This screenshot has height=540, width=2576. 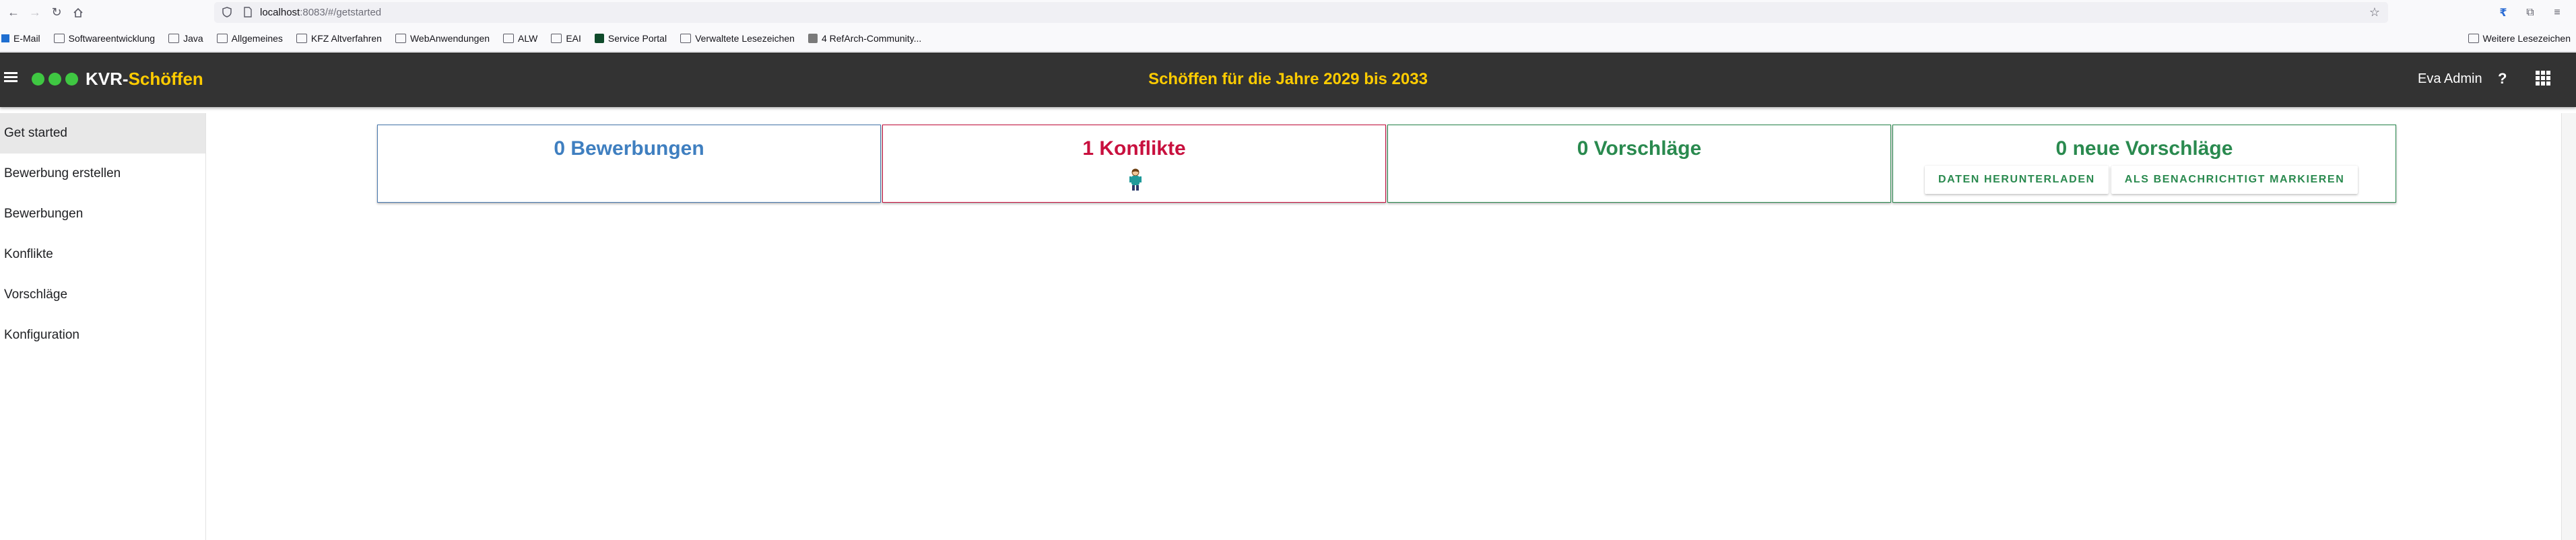 I want to click on card-title: 0 Vorschläge, so click(x=1639, y=148).